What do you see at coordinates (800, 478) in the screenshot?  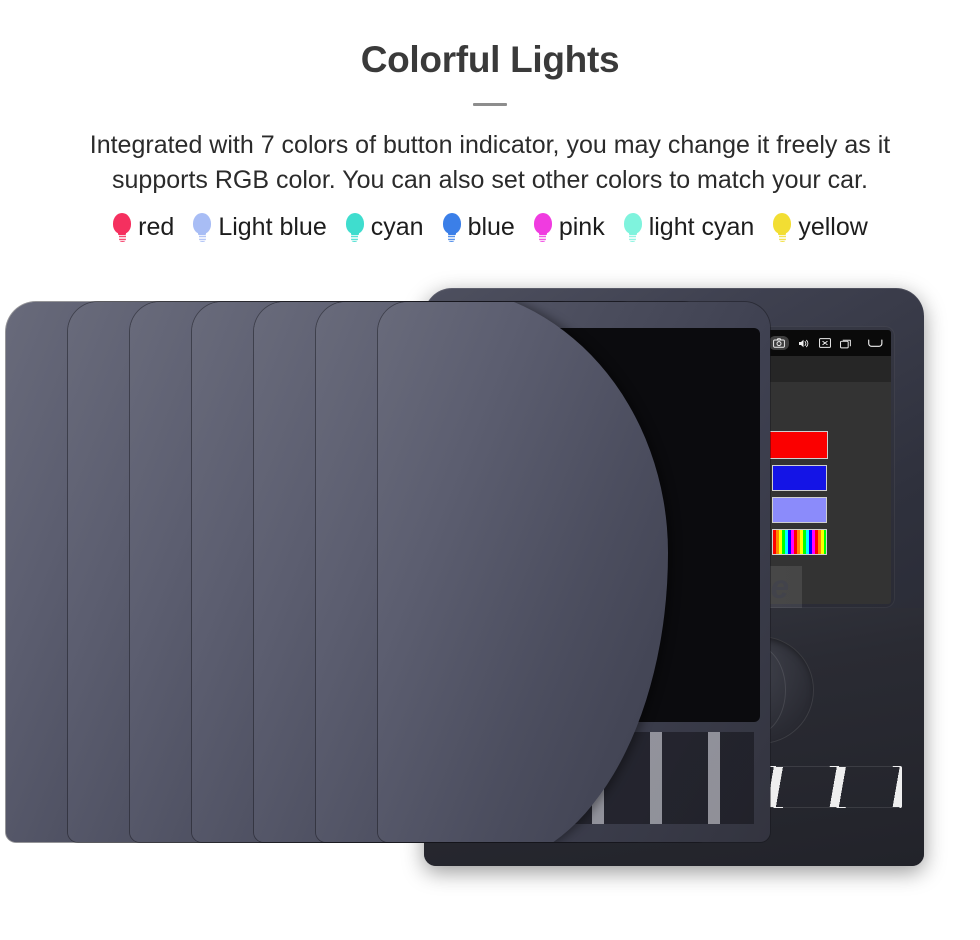 I see `swatch-blue` at bounding box center [800, 478].